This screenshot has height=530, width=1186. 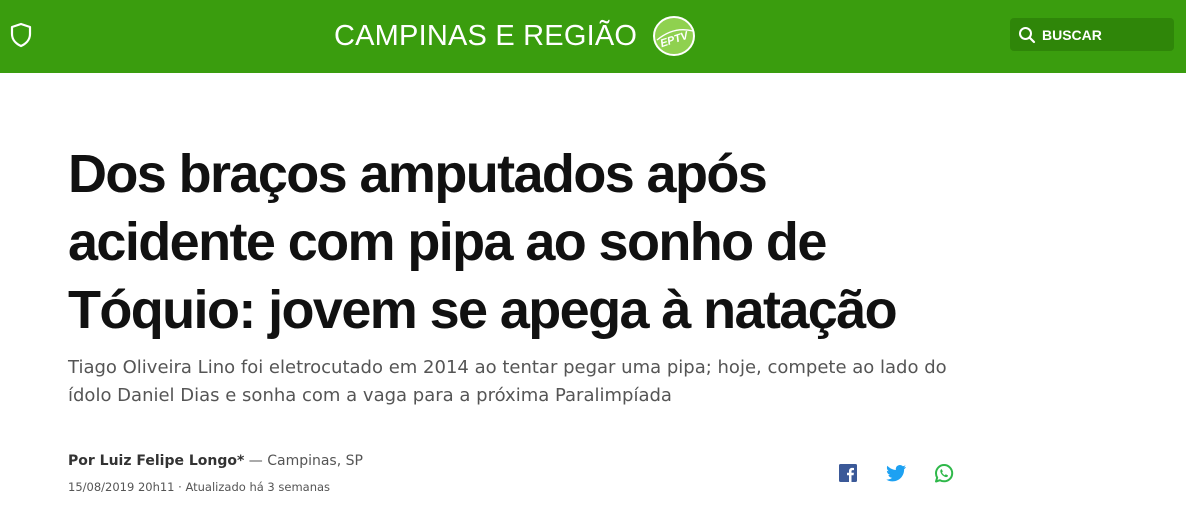 I want to click on site-header: CAMPINAS E REGIÃO EPTV BUSCAR, so click(x=593, y=36).